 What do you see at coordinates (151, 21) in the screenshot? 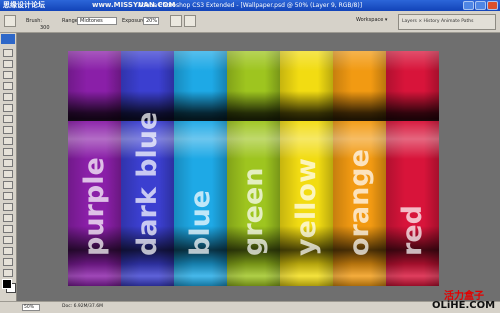
I see `exposure-input: 20%` at bounding box center [151, 21].